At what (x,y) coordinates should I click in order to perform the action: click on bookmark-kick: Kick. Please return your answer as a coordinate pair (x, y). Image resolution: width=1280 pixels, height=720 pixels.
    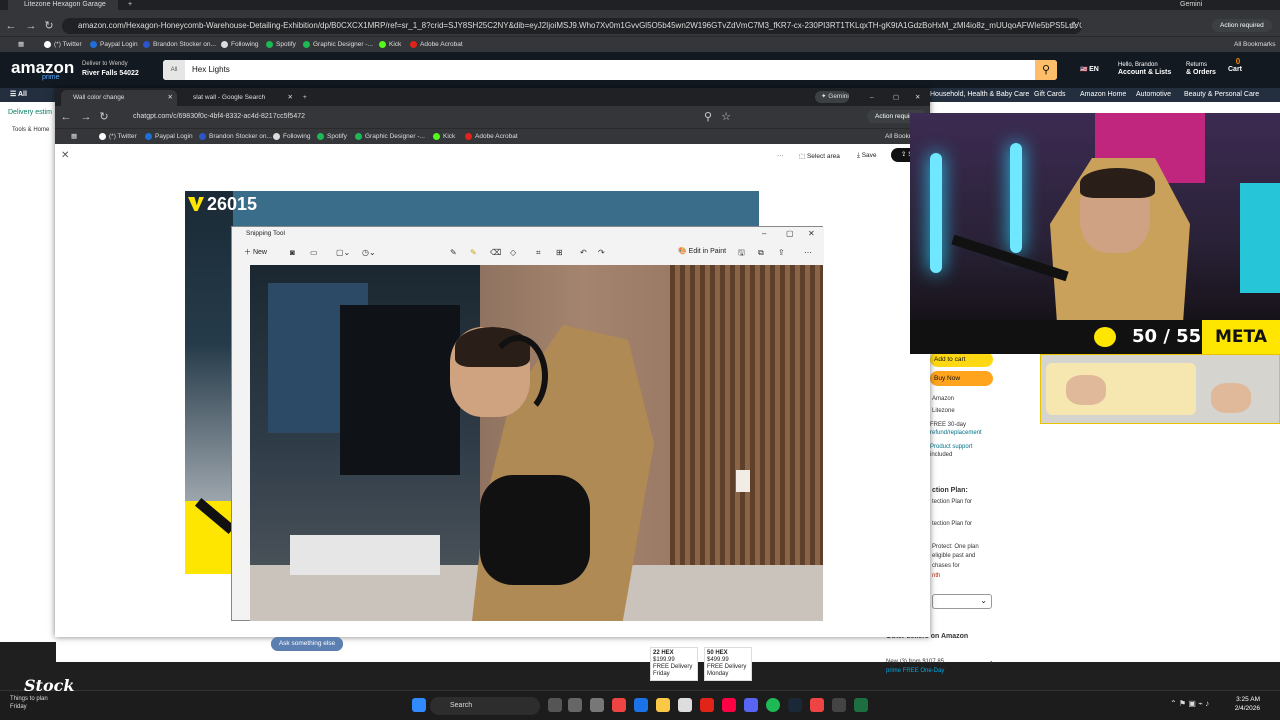
    Looking at the image, I should click on (444, 137).